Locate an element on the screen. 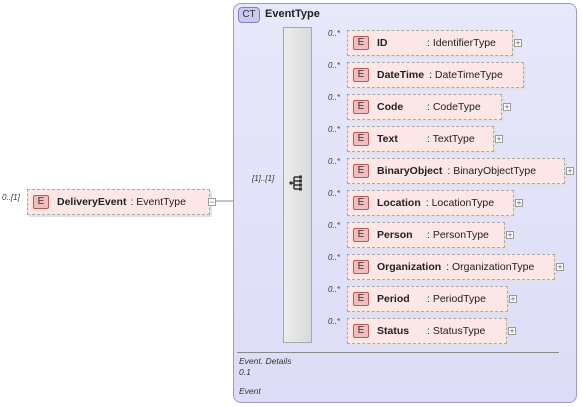 The height and width of the screenshot is (407, 582). child-element-id: E ID : IdentifierType is located at coordinates (430, 43).